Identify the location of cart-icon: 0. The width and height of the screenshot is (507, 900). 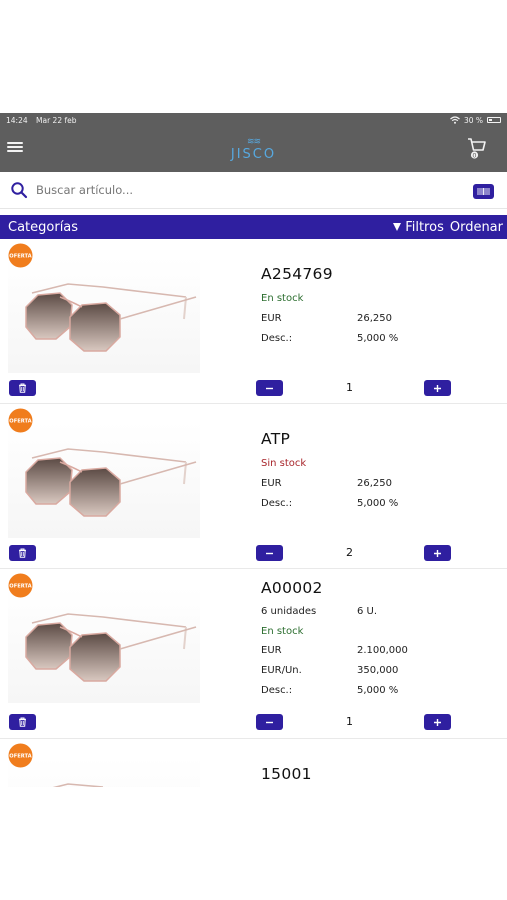
(476, 148).